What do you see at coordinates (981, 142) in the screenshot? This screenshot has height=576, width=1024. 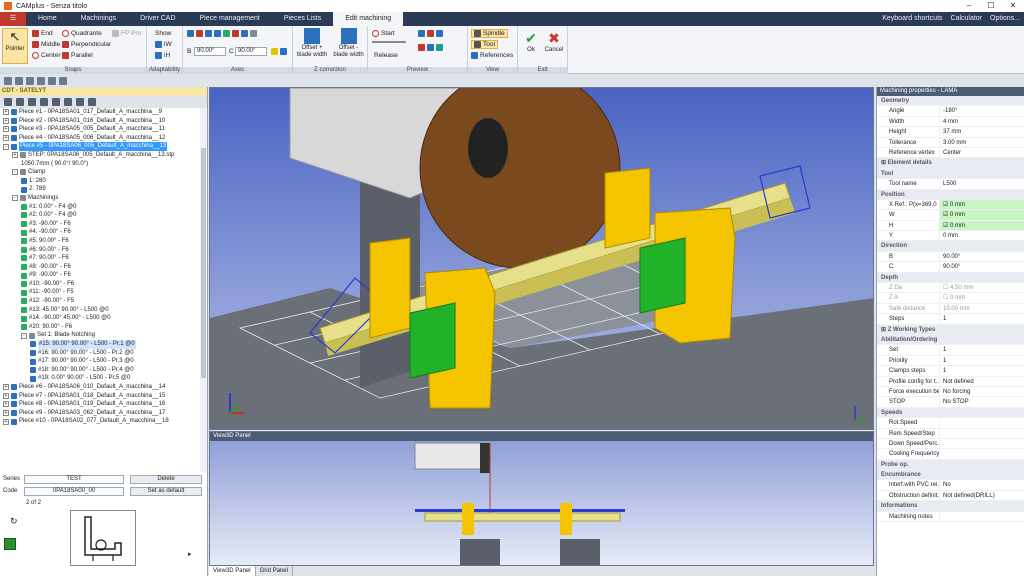 I see `property-value: 3.00 mm` at bounding box center [981, 142].